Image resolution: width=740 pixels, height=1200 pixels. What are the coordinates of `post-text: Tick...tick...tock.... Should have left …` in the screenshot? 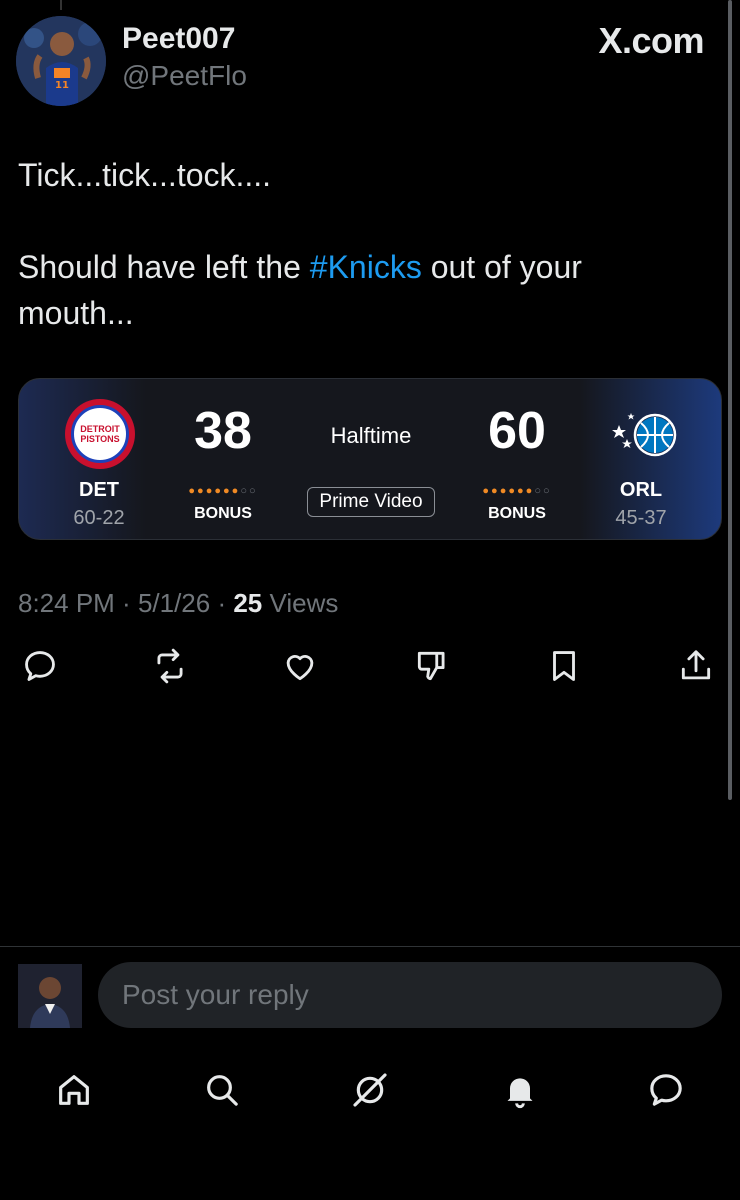 It's located at (363, 244).